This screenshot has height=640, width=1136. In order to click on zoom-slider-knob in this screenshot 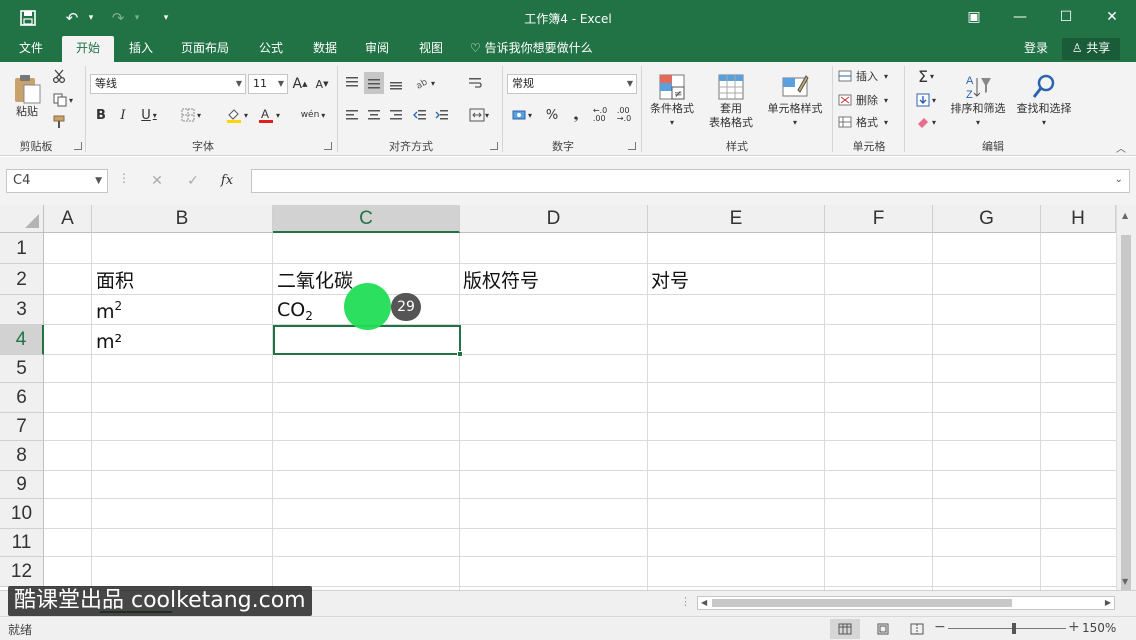, I will do `click(1014, 628)`.